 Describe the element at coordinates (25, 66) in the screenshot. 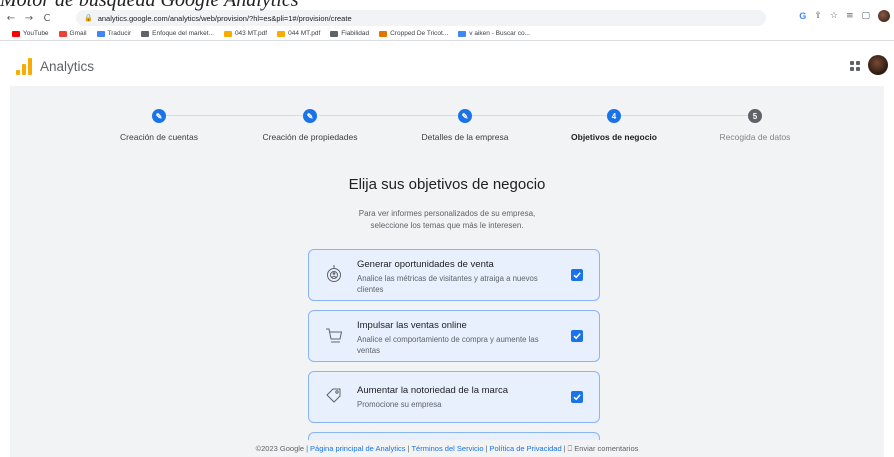

I see `analytics-logo-icon` at that location.